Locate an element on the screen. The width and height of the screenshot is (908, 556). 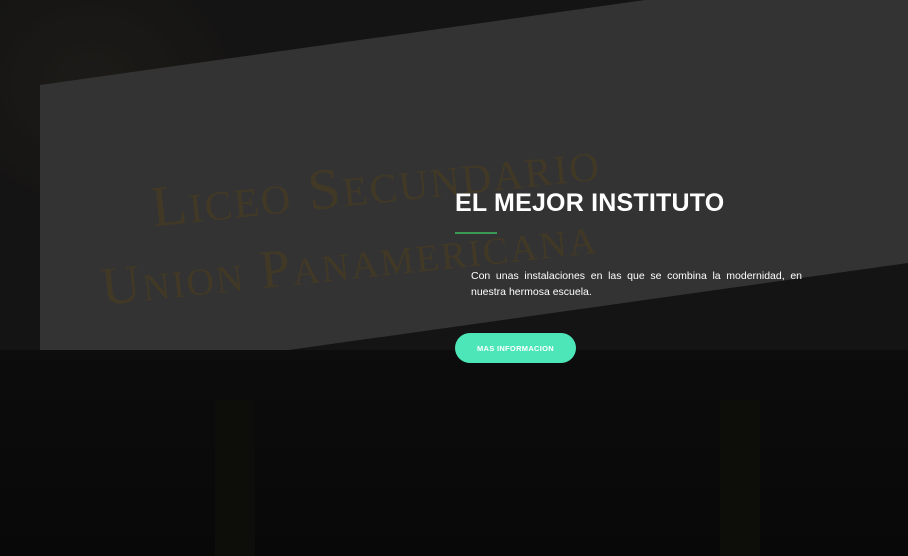
hero-title: EL MEJOR INSTITUTO is located at coordinates (590, 203).